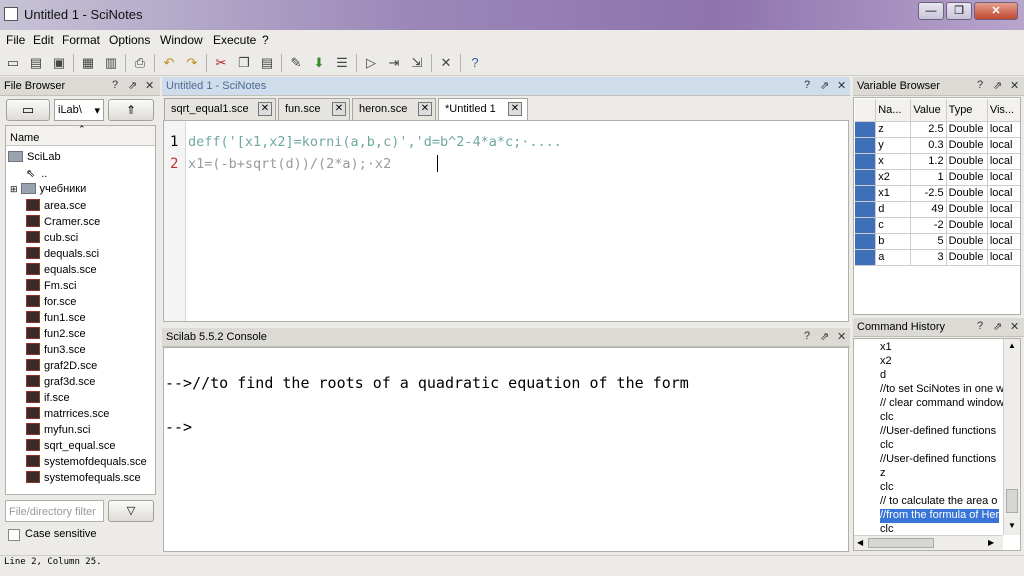 This screenshot has width=1024, height=576. What do you see at coordinates (937, 257) in the screenshot?
I see `variable-row: a 3 Double local` at bounding box center [937, 257].